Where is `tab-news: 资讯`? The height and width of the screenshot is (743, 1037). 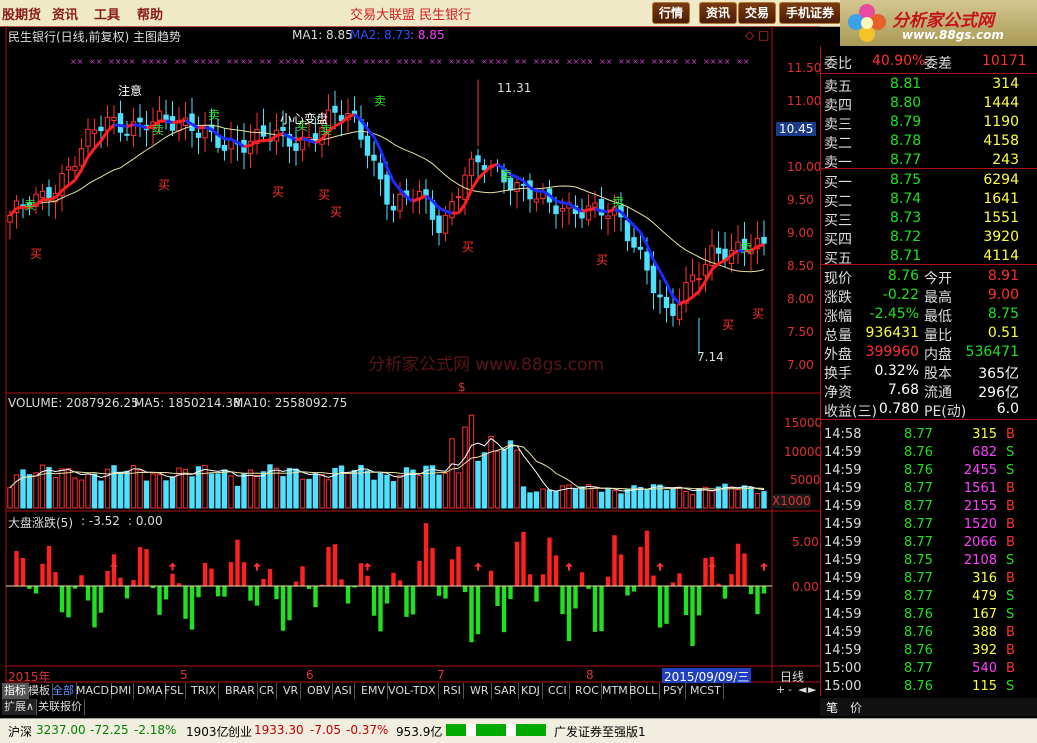
tab-news: 资讯 is located at coordinates (718, 13).